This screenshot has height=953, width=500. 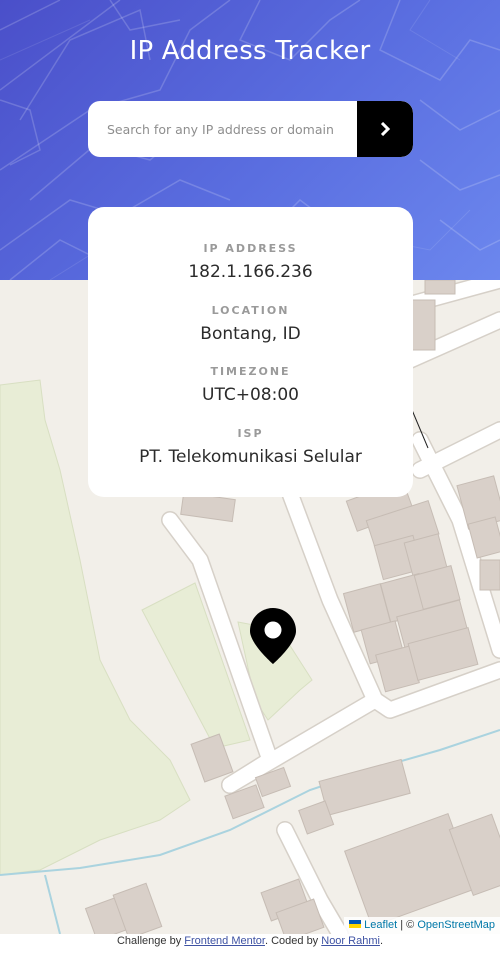 What do you see at coordinates (222, 129) in the screenshot?
I see `search-input` at bounding box center [222, 129].